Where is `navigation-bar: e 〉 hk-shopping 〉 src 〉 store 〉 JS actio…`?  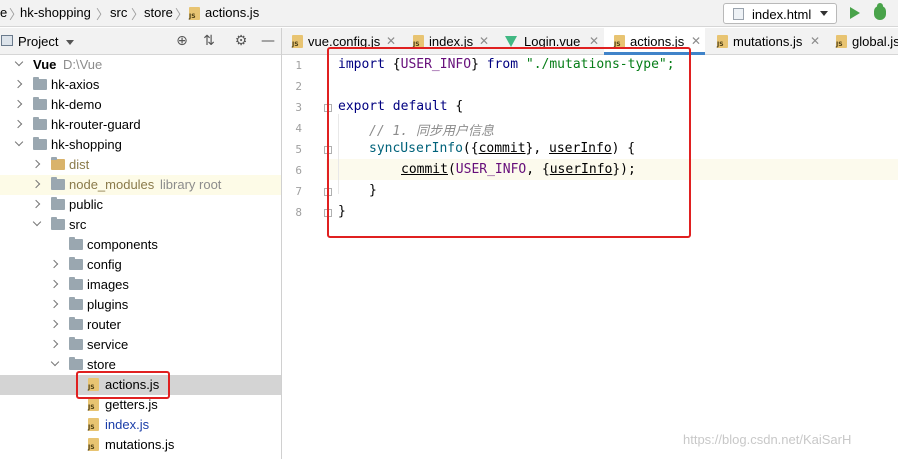
navigation-bar: e 〉 hk-shopping 〉 src 〉 store 〉 JS actio… is located at coordinates (449, 13).